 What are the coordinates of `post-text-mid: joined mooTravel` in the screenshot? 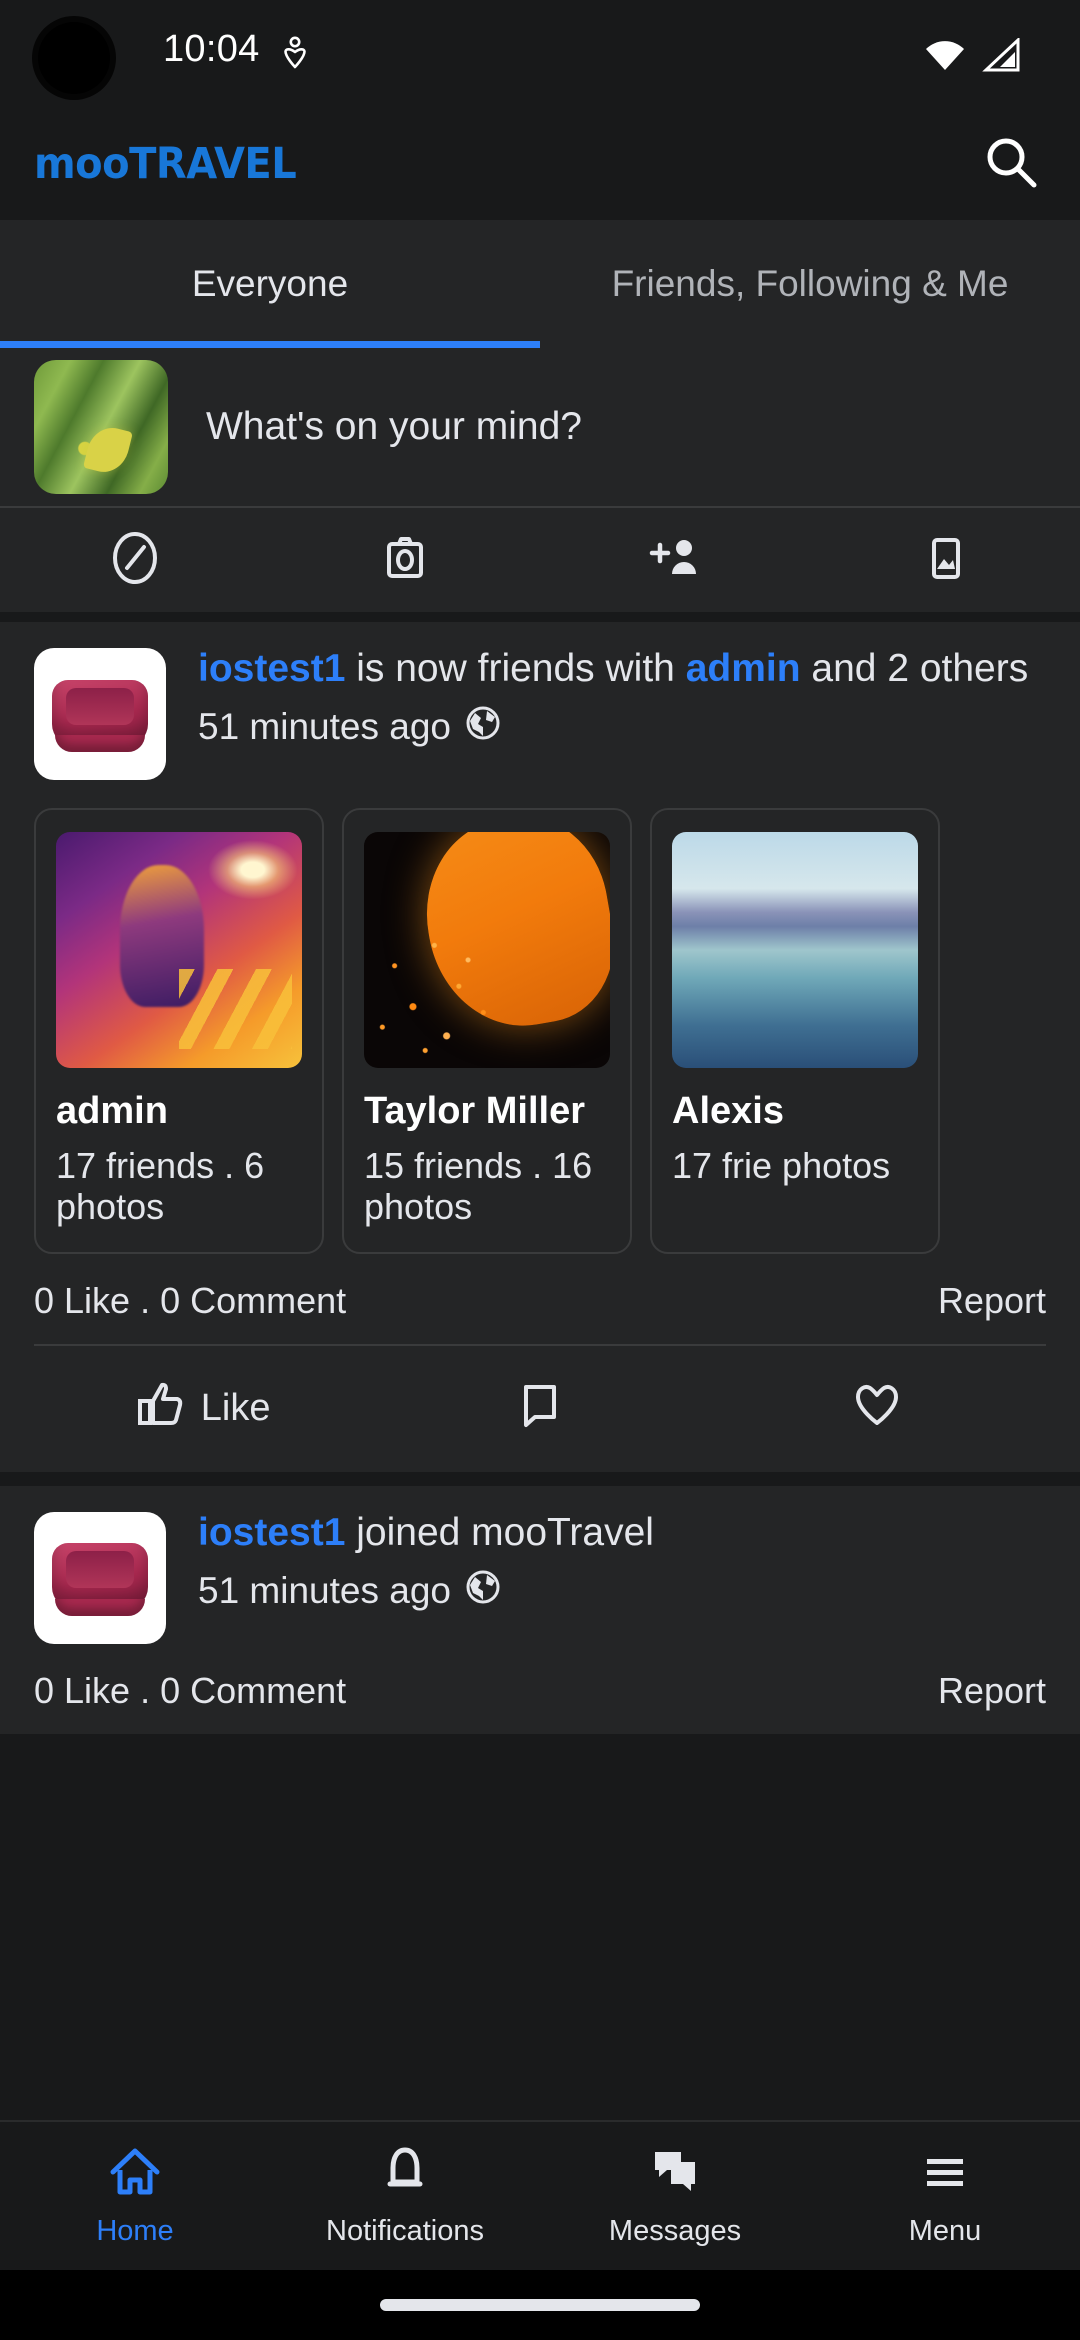 It's located at (499, 1532).